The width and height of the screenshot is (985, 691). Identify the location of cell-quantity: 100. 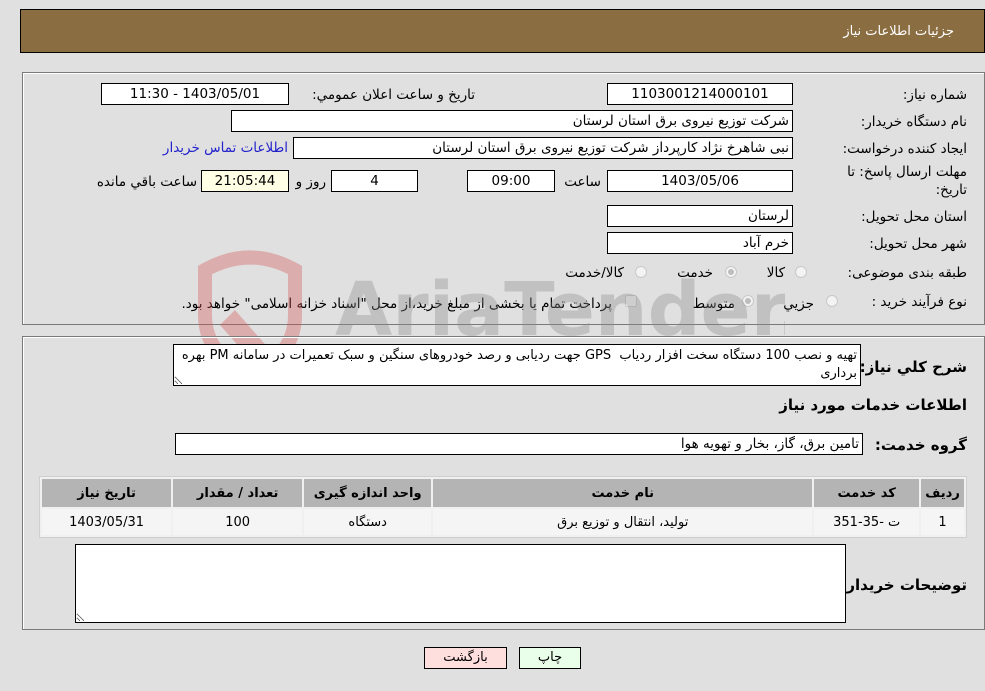
(238, 522).